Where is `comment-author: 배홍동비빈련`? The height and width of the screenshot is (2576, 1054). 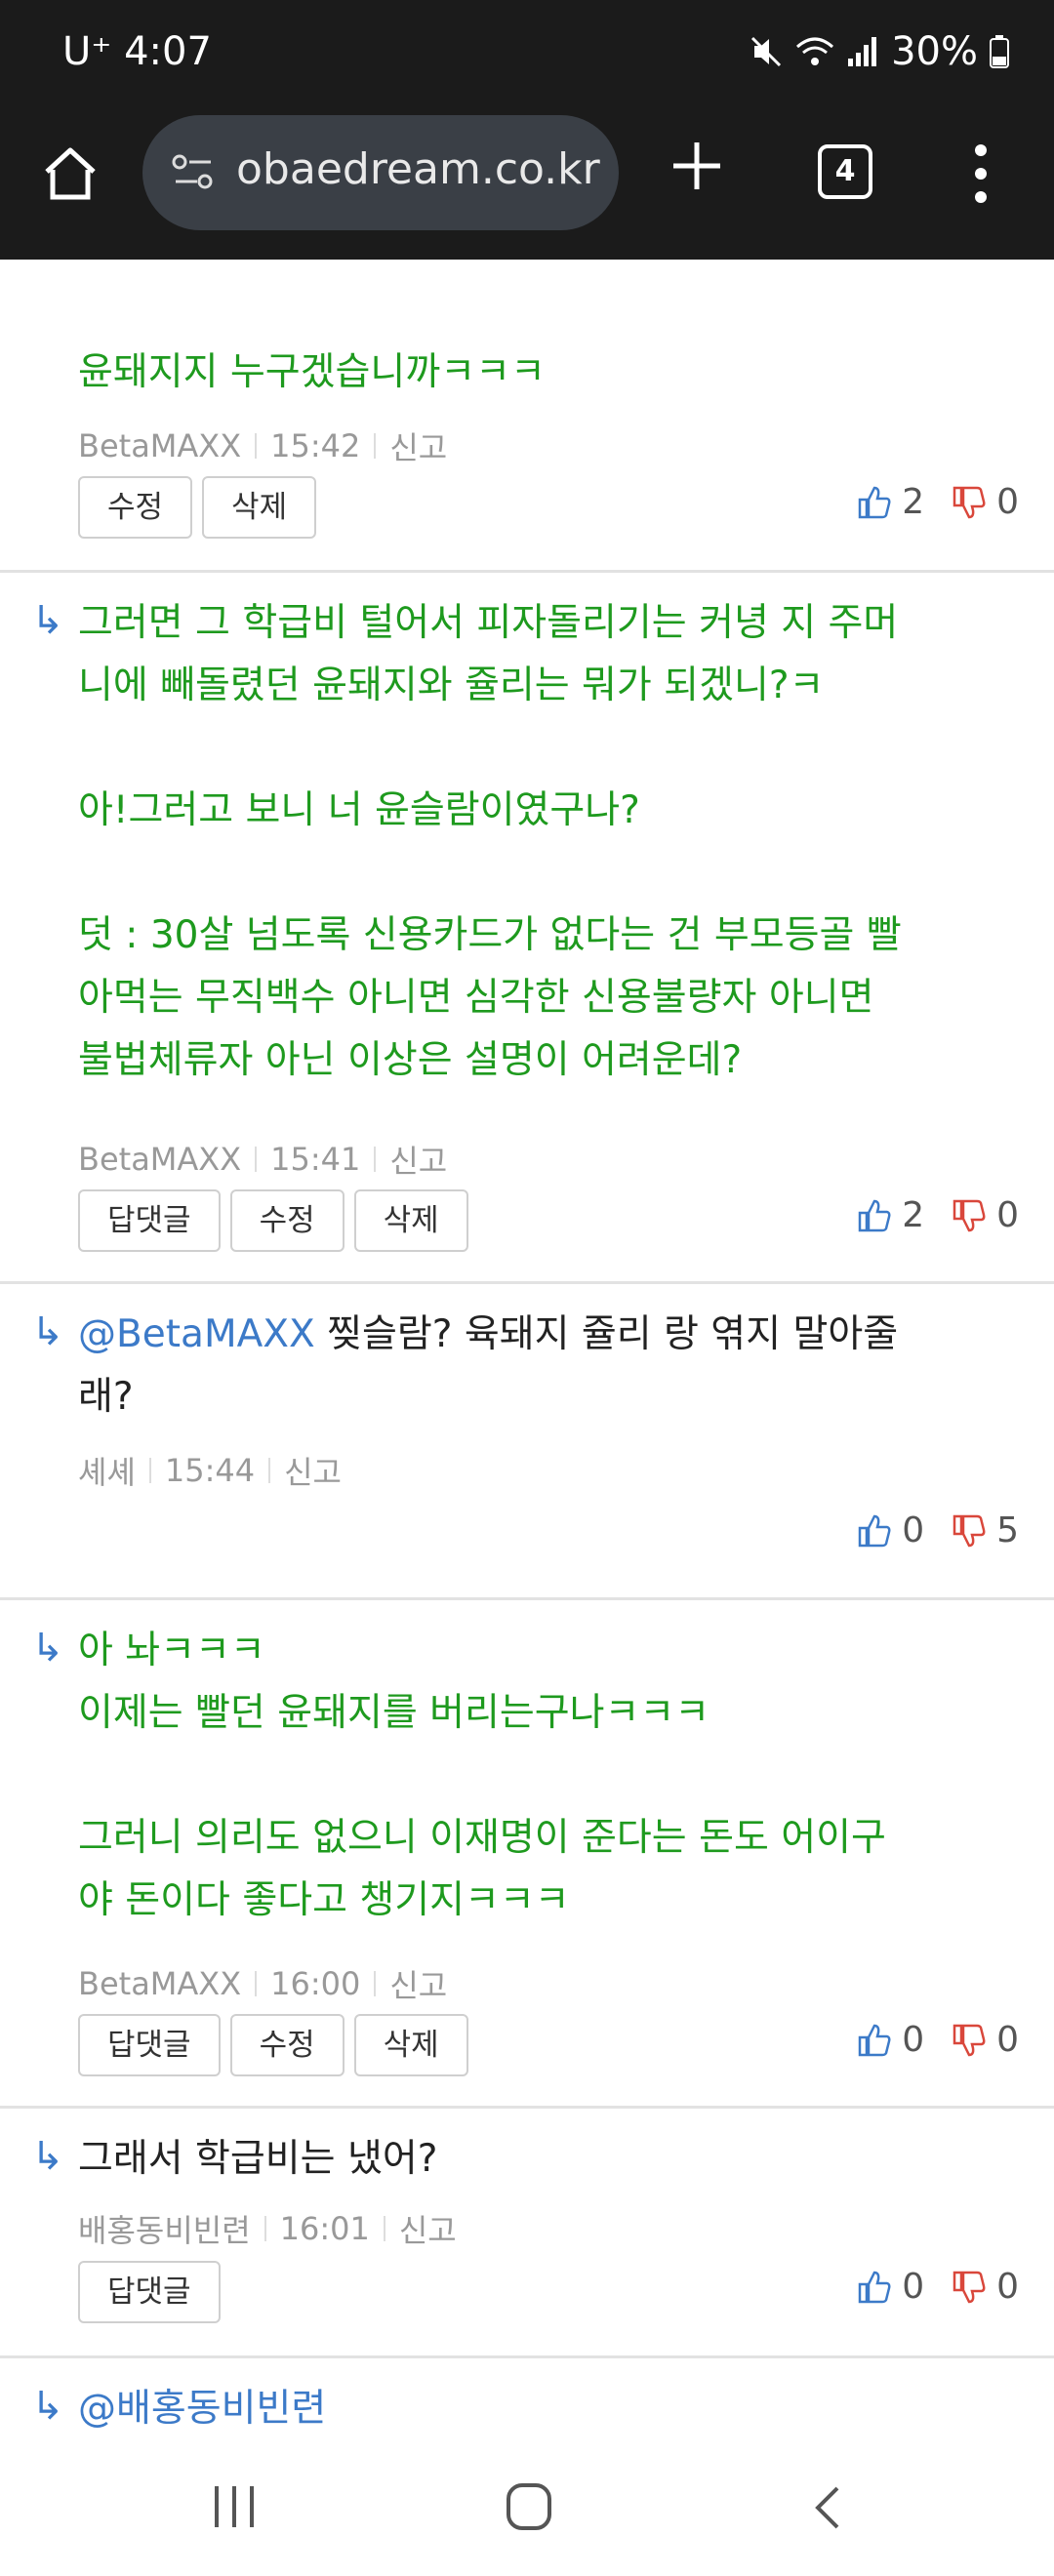 comment-author: 배홍동비빈련 is located at coordinates (164, 2228).